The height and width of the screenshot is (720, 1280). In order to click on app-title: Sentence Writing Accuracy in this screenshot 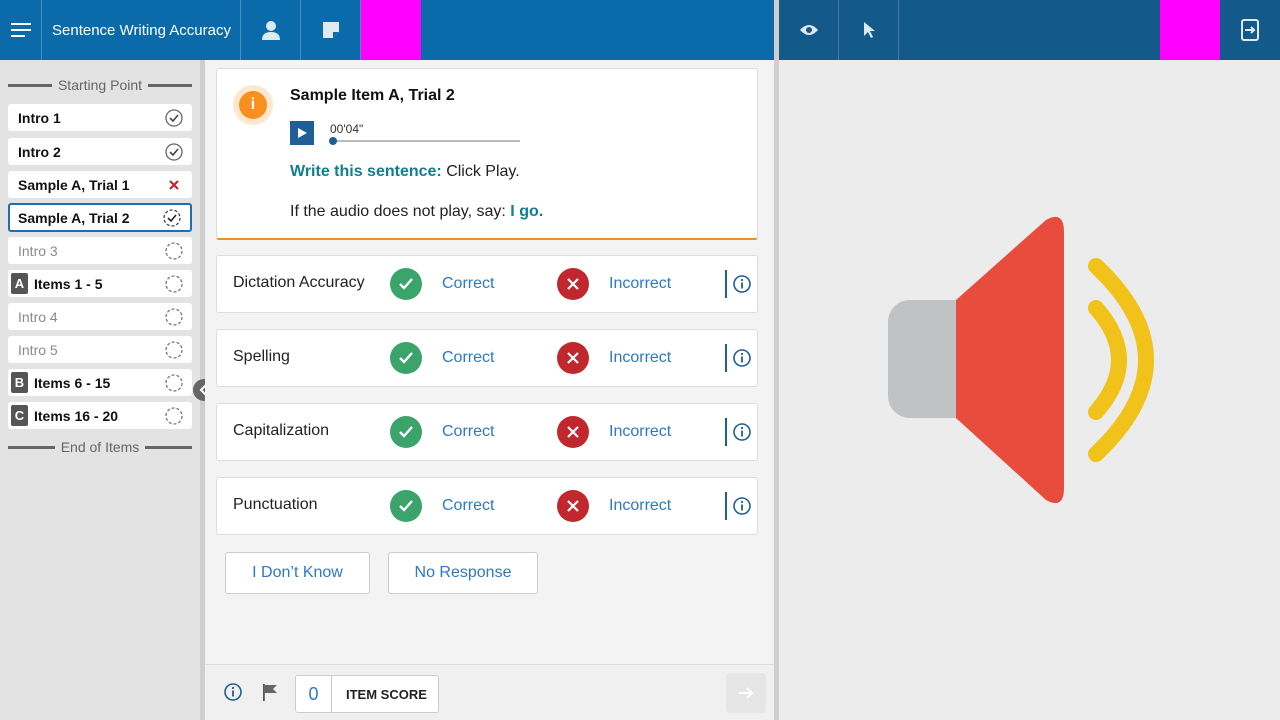, I will do `click(141, 30)`.